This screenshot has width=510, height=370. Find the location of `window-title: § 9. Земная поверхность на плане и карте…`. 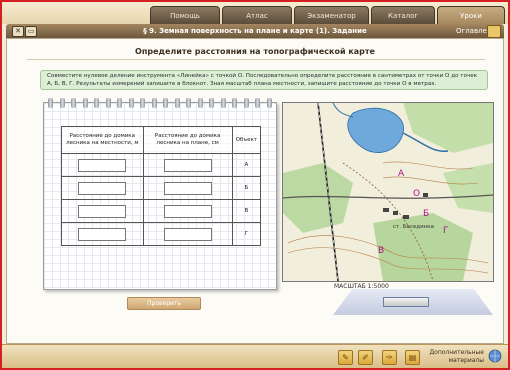

window-title: § 9. Земная поверхность на плане и карте… is located at coordinates (255, 31).